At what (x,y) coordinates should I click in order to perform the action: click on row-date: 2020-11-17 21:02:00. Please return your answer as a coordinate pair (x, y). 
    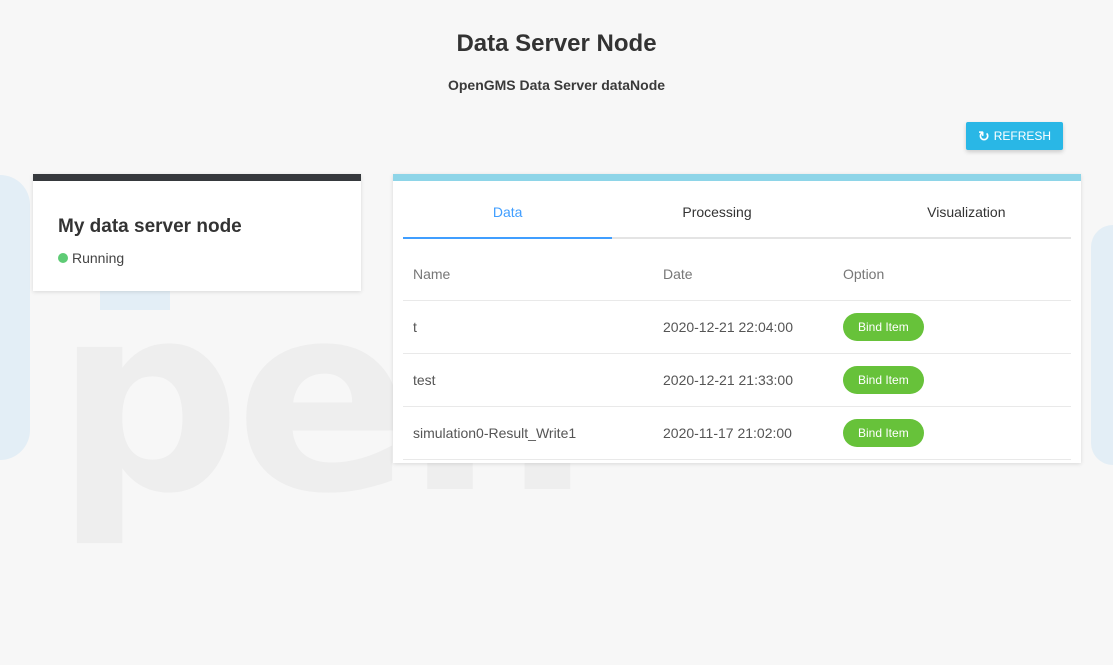
    Looking at the image, I should click on (727, 433).